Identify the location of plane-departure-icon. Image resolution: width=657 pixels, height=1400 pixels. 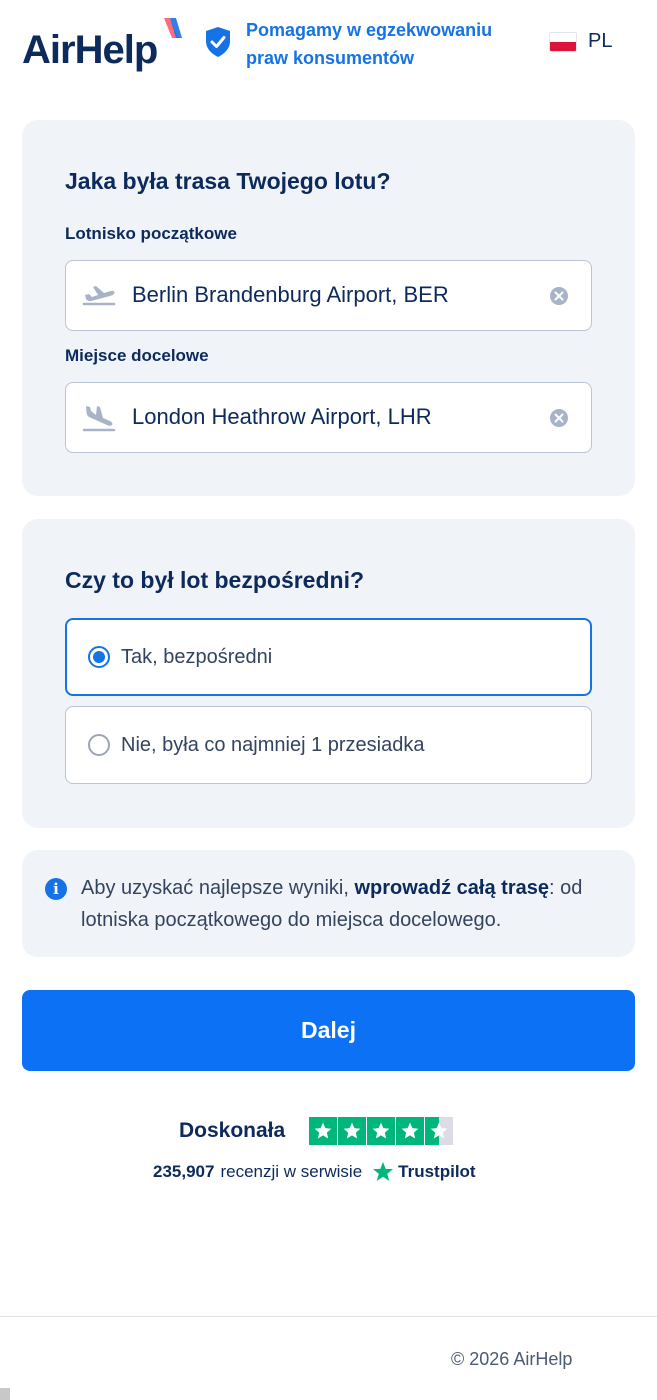
(99, 296).